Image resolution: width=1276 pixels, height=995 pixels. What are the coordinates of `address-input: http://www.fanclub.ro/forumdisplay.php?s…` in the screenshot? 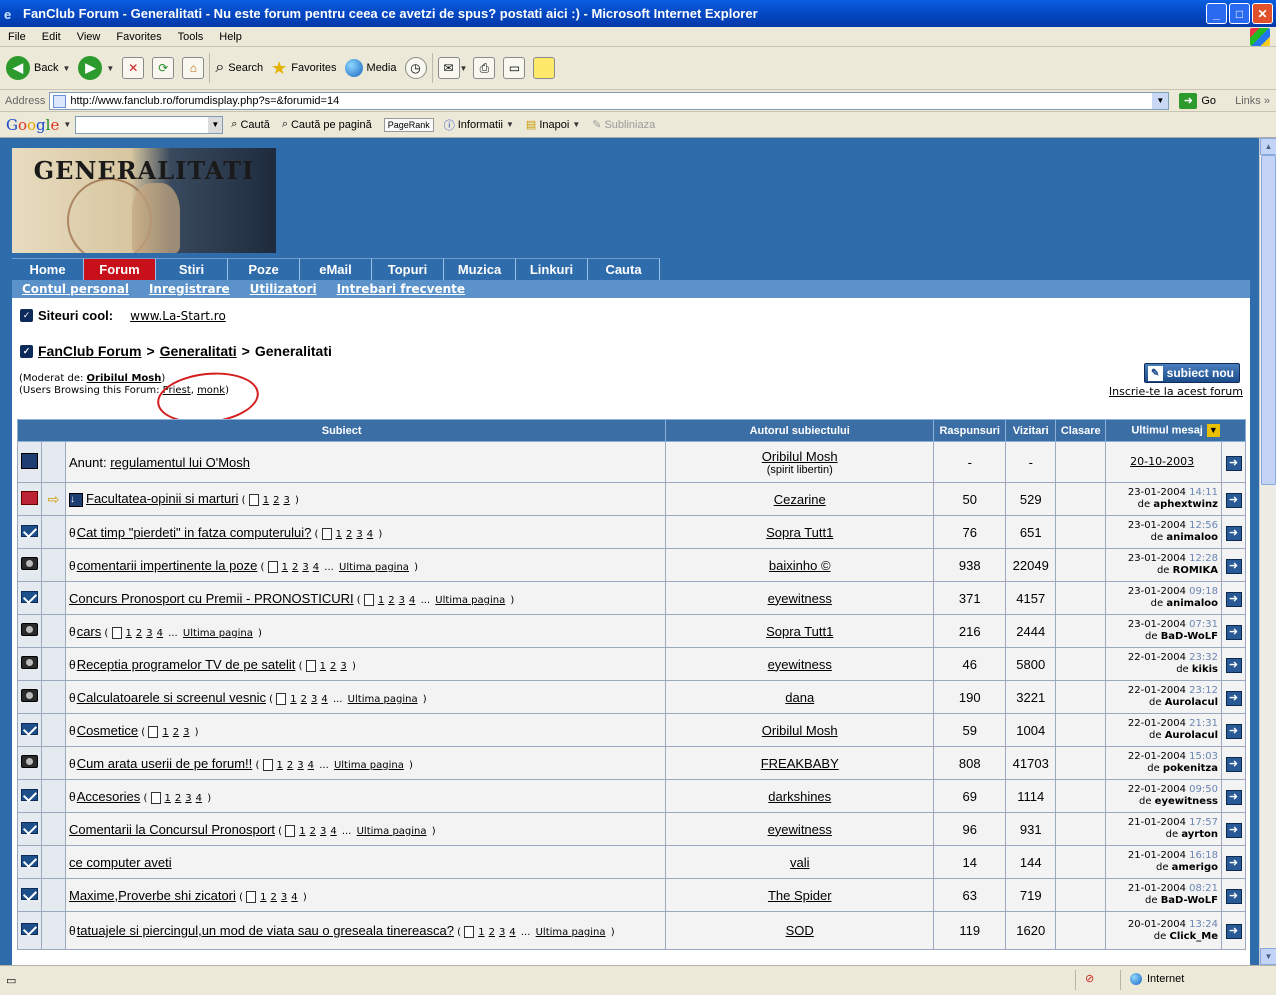 It's located at (609, 100).